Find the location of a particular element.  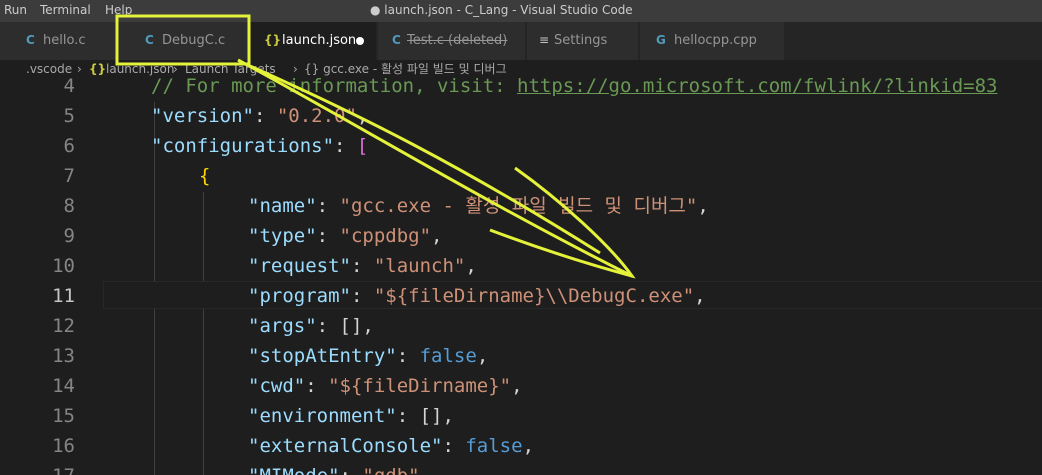

json-value: "${fileDirname}\\DebugC.exe" is located at coordinates (534, 296).